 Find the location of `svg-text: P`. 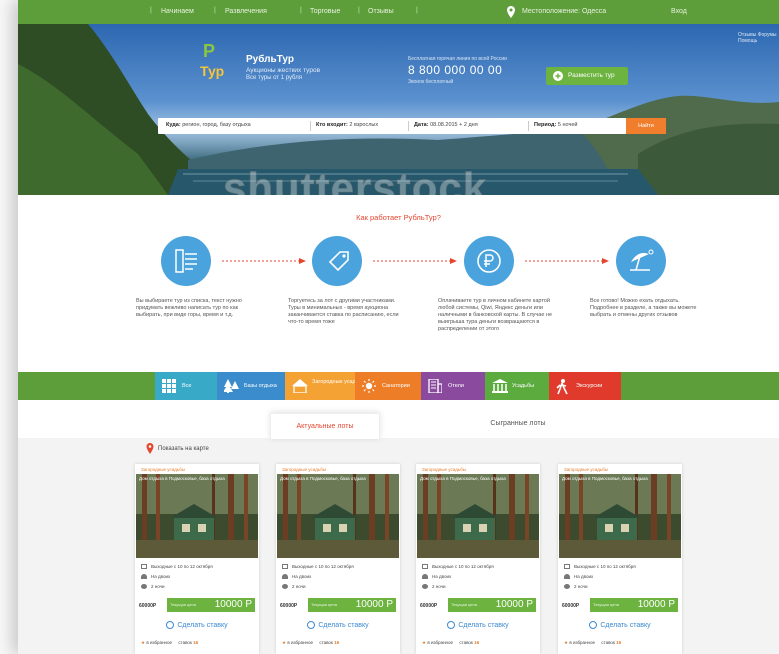

svg-text: P is located at coordinates (209, 51).